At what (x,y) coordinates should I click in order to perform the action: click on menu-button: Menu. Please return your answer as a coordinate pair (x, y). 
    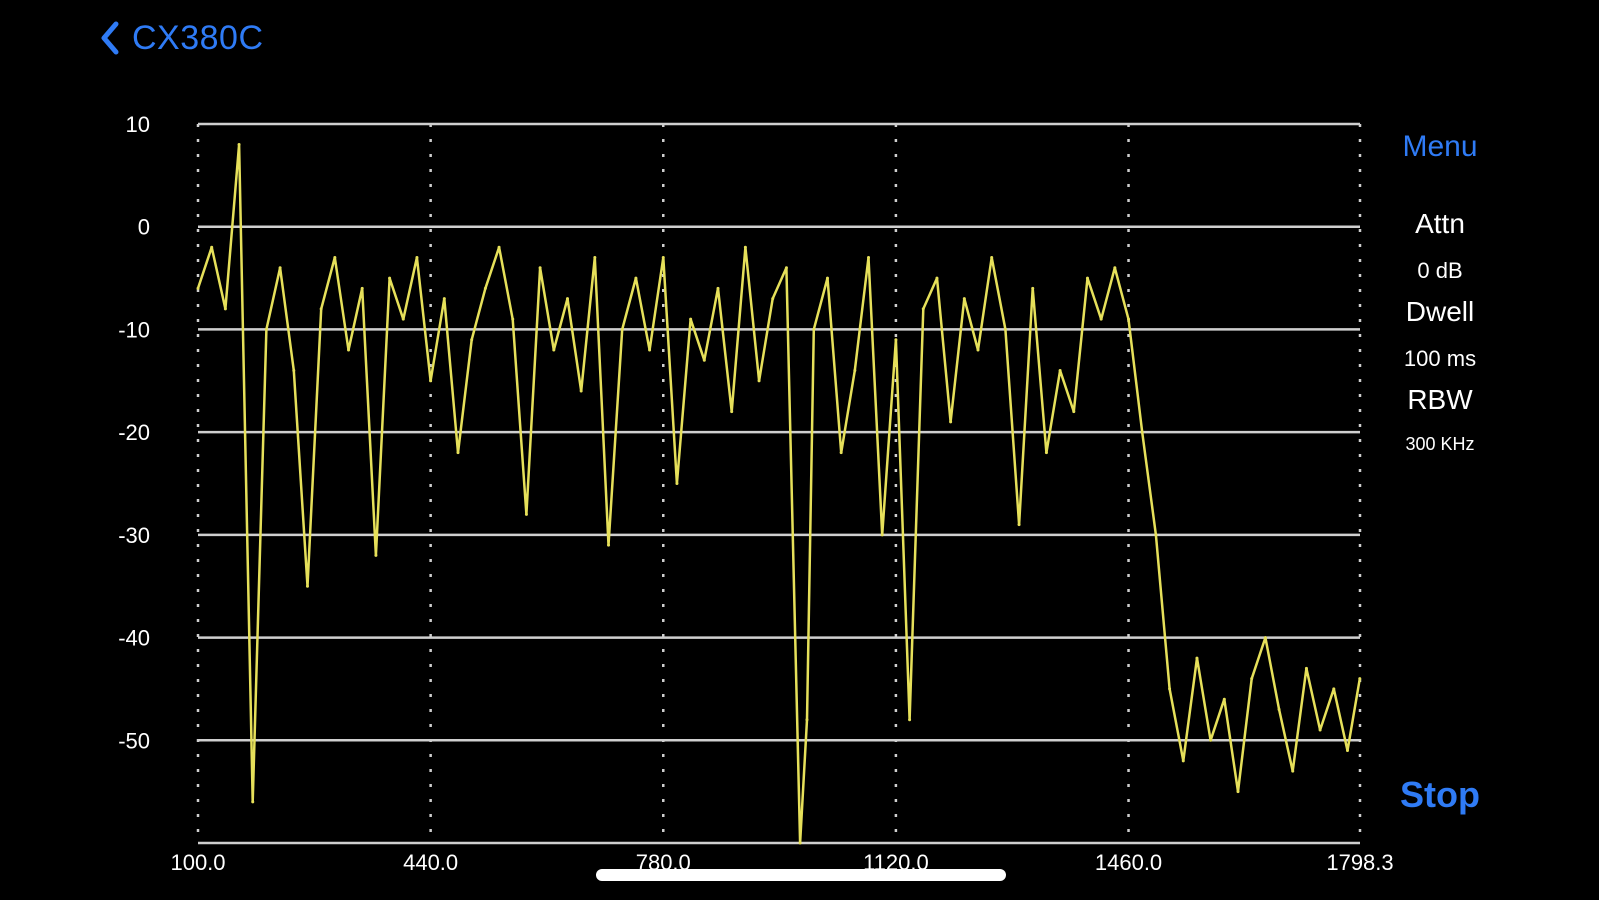
    Looking at the image, I should click on (1440, 147).